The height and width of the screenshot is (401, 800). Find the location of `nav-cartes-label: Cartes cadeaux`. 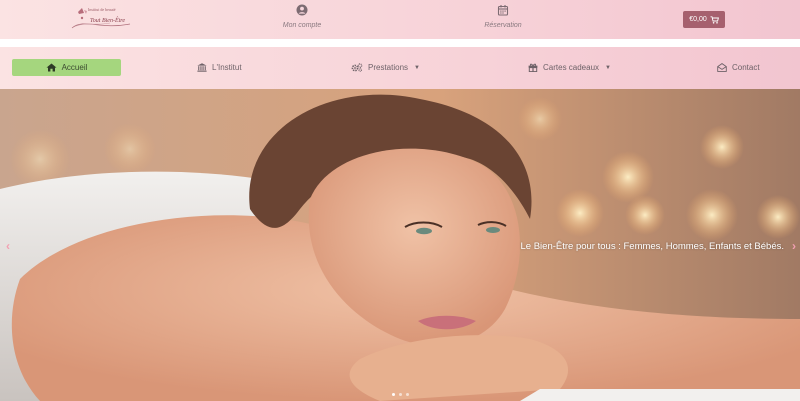

nav-cartes-label: Cartes cadeaux is located at coordinates (571, 67).